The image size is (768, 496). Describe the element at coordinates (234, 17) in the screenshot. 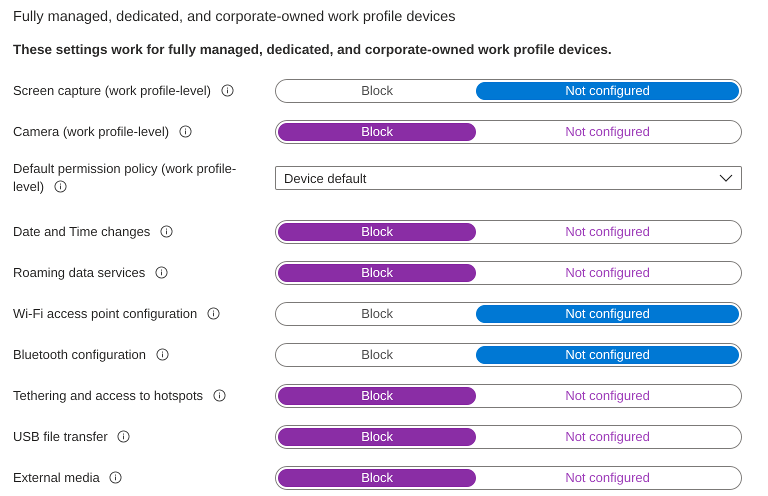

I see `section-heading: Fully managed, dedicated, and corporate-owned work profile devices` at that location.